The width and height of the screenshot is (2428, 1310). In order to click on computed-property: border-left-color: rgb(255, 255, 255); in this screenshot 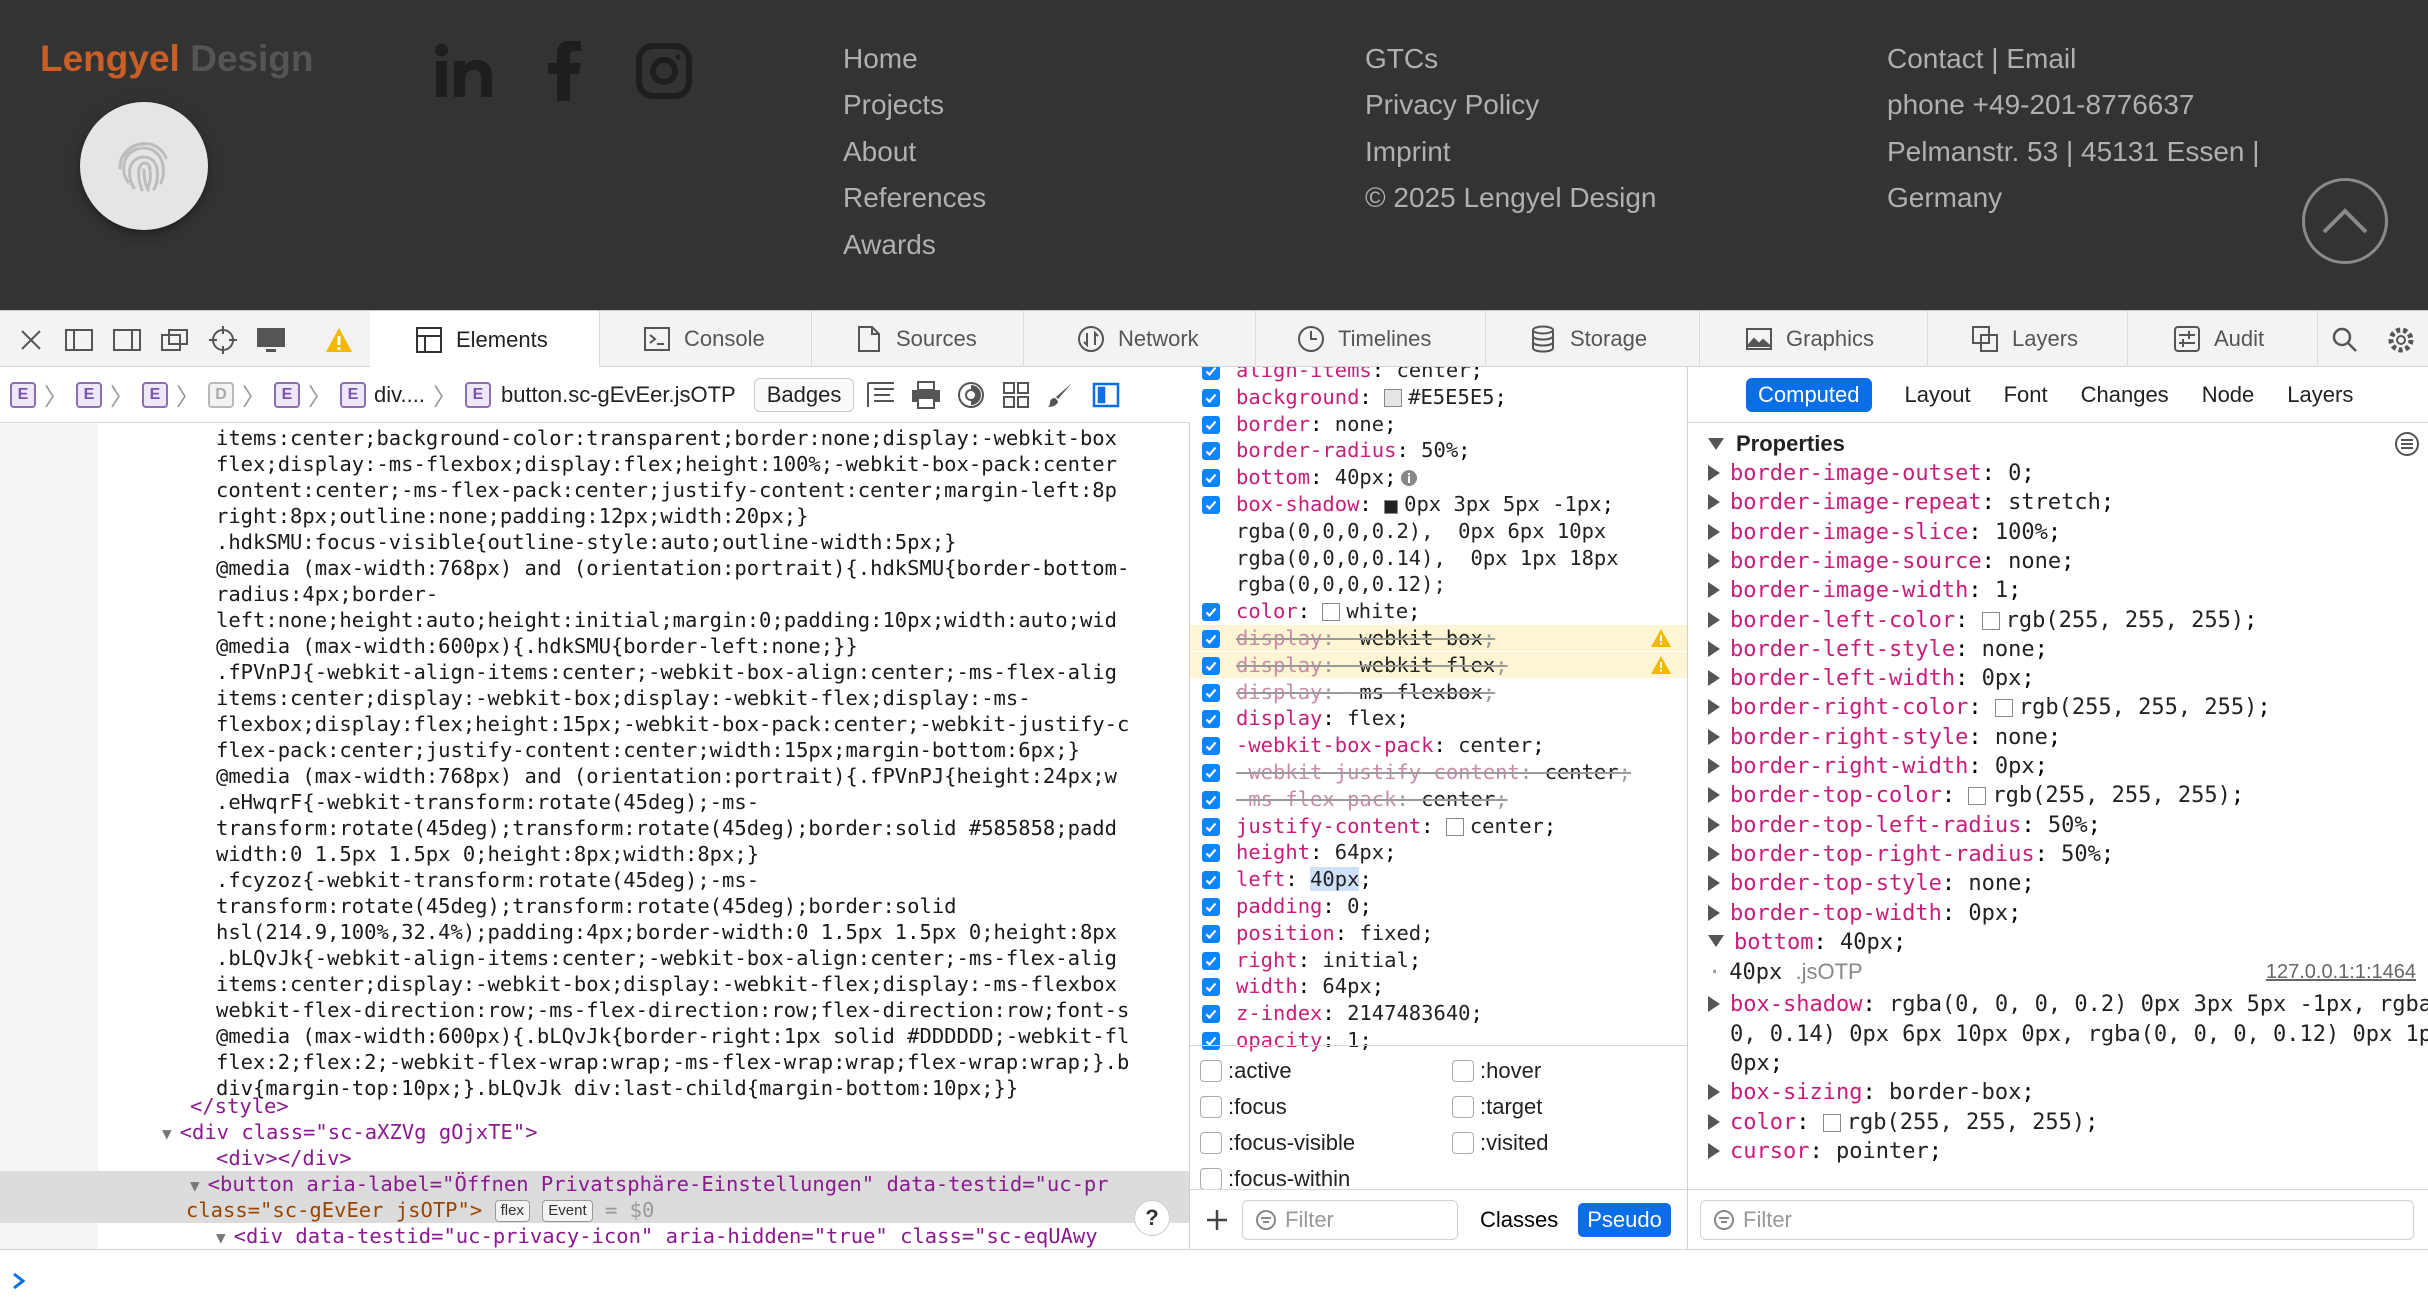, I will do `click(2068, 621)`.